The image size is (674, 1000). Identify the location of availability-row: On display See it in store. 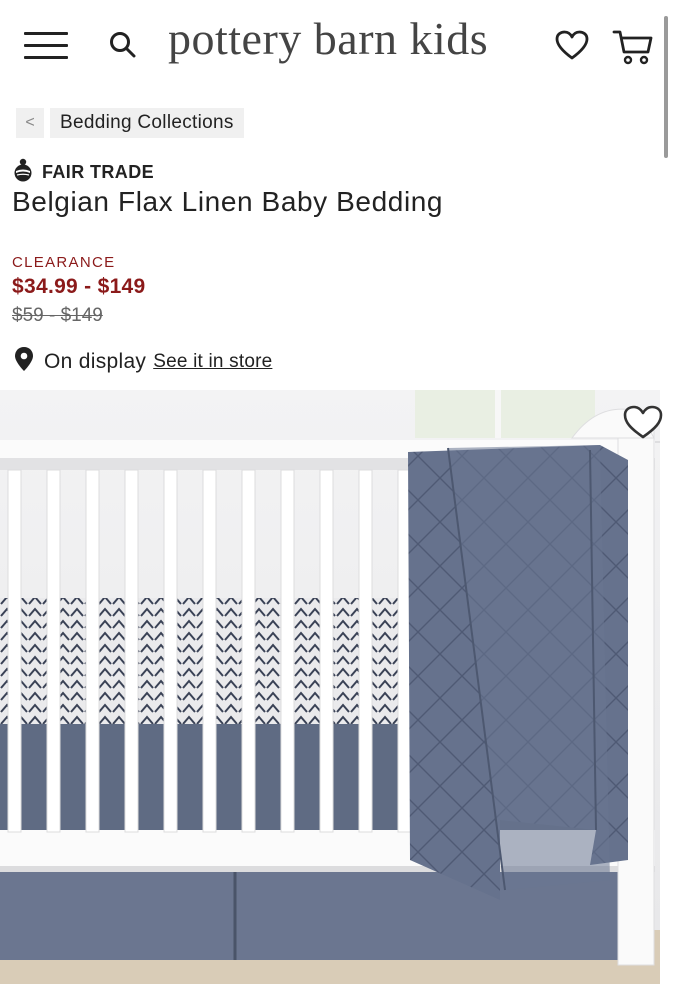
(143, 361).